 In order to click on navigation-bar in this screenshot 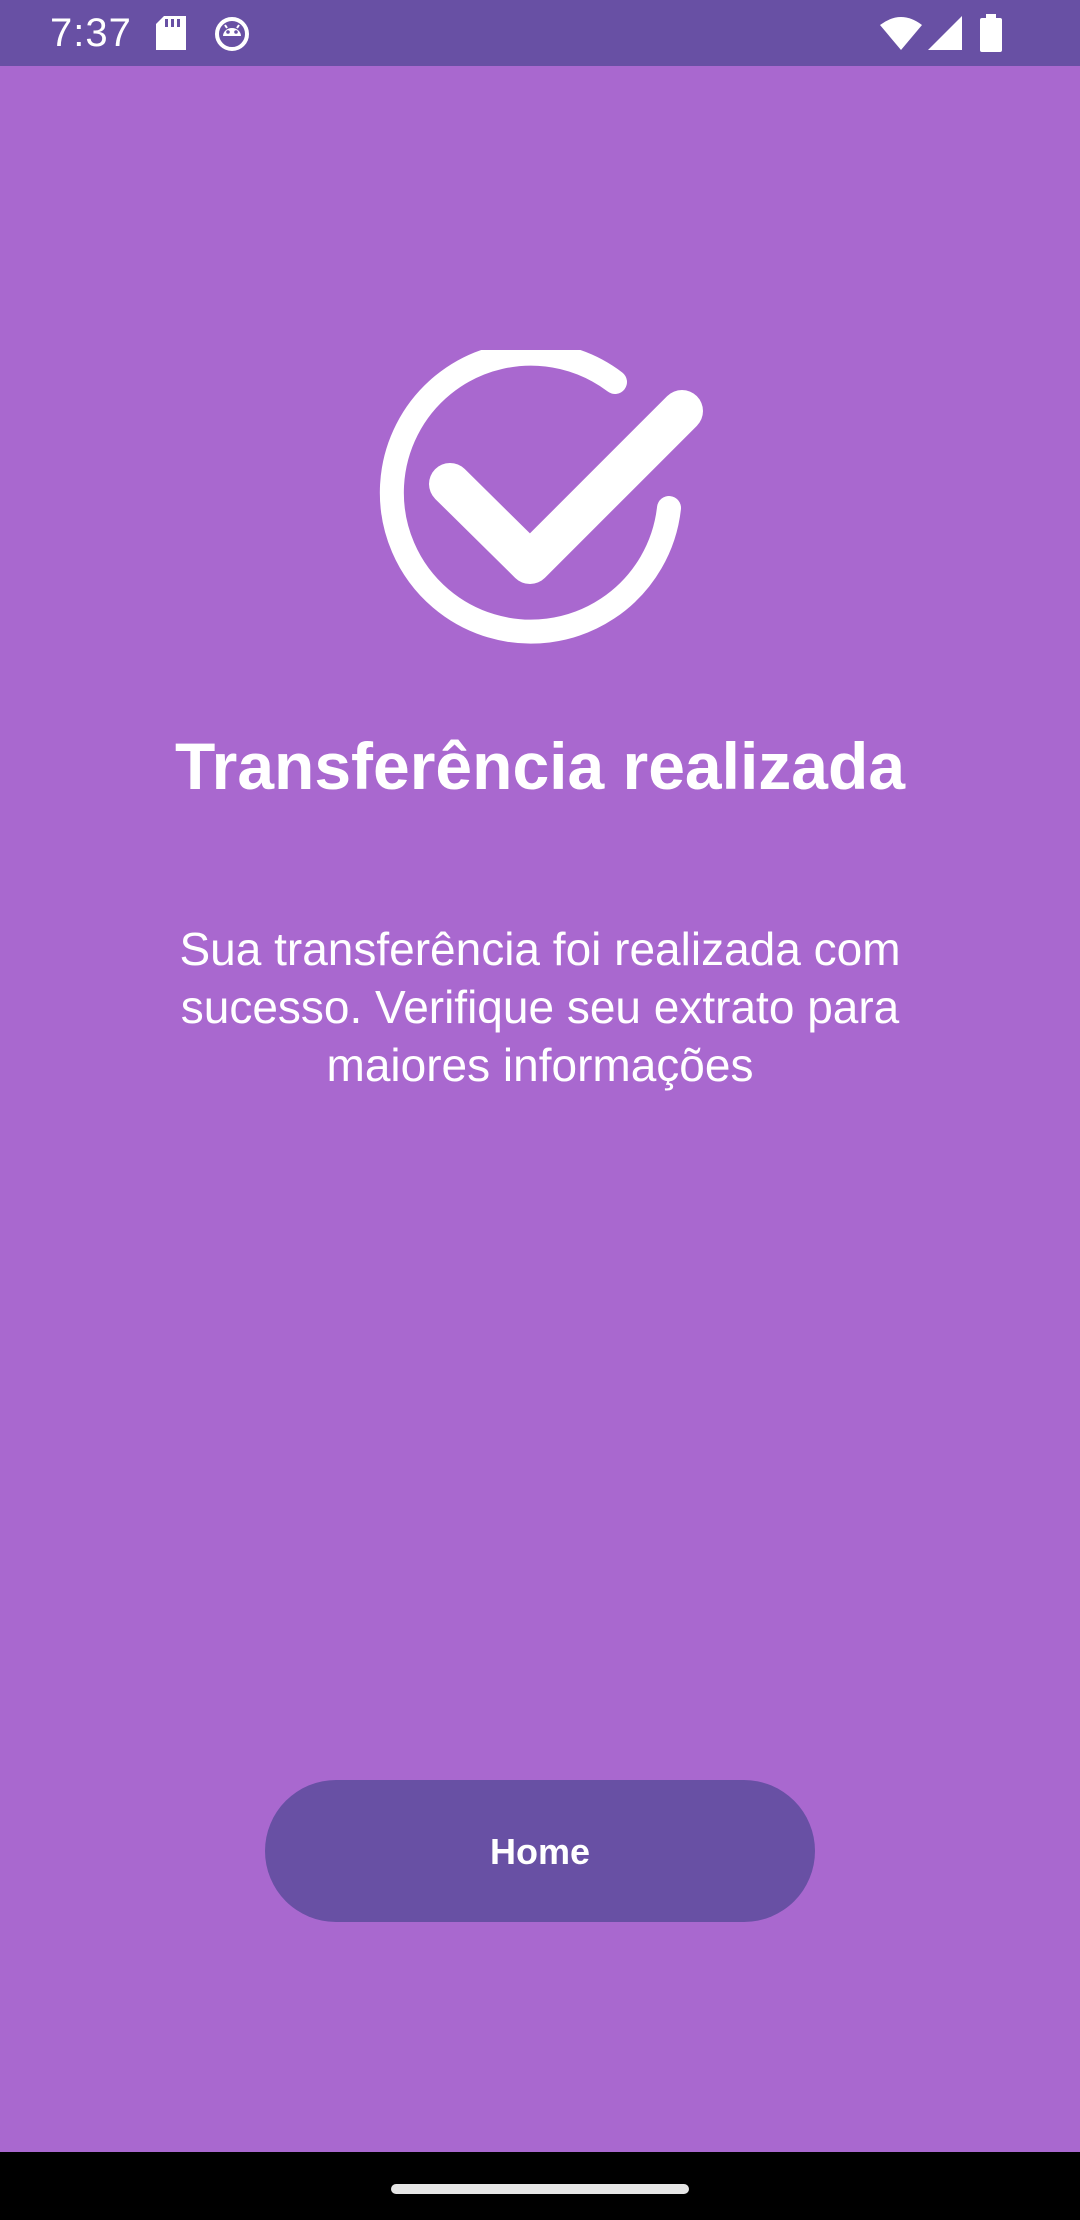, I will do `click(540, 2186)`.